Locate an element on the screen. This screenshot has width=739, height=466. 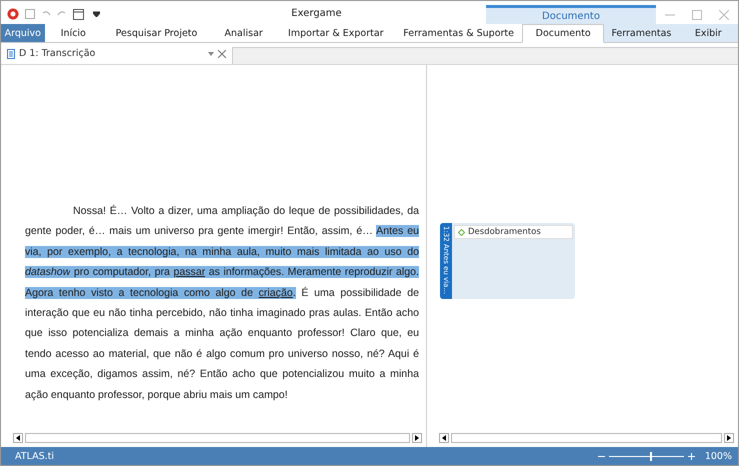
context-tab-group: Documento is located at coordinates (571, 14).